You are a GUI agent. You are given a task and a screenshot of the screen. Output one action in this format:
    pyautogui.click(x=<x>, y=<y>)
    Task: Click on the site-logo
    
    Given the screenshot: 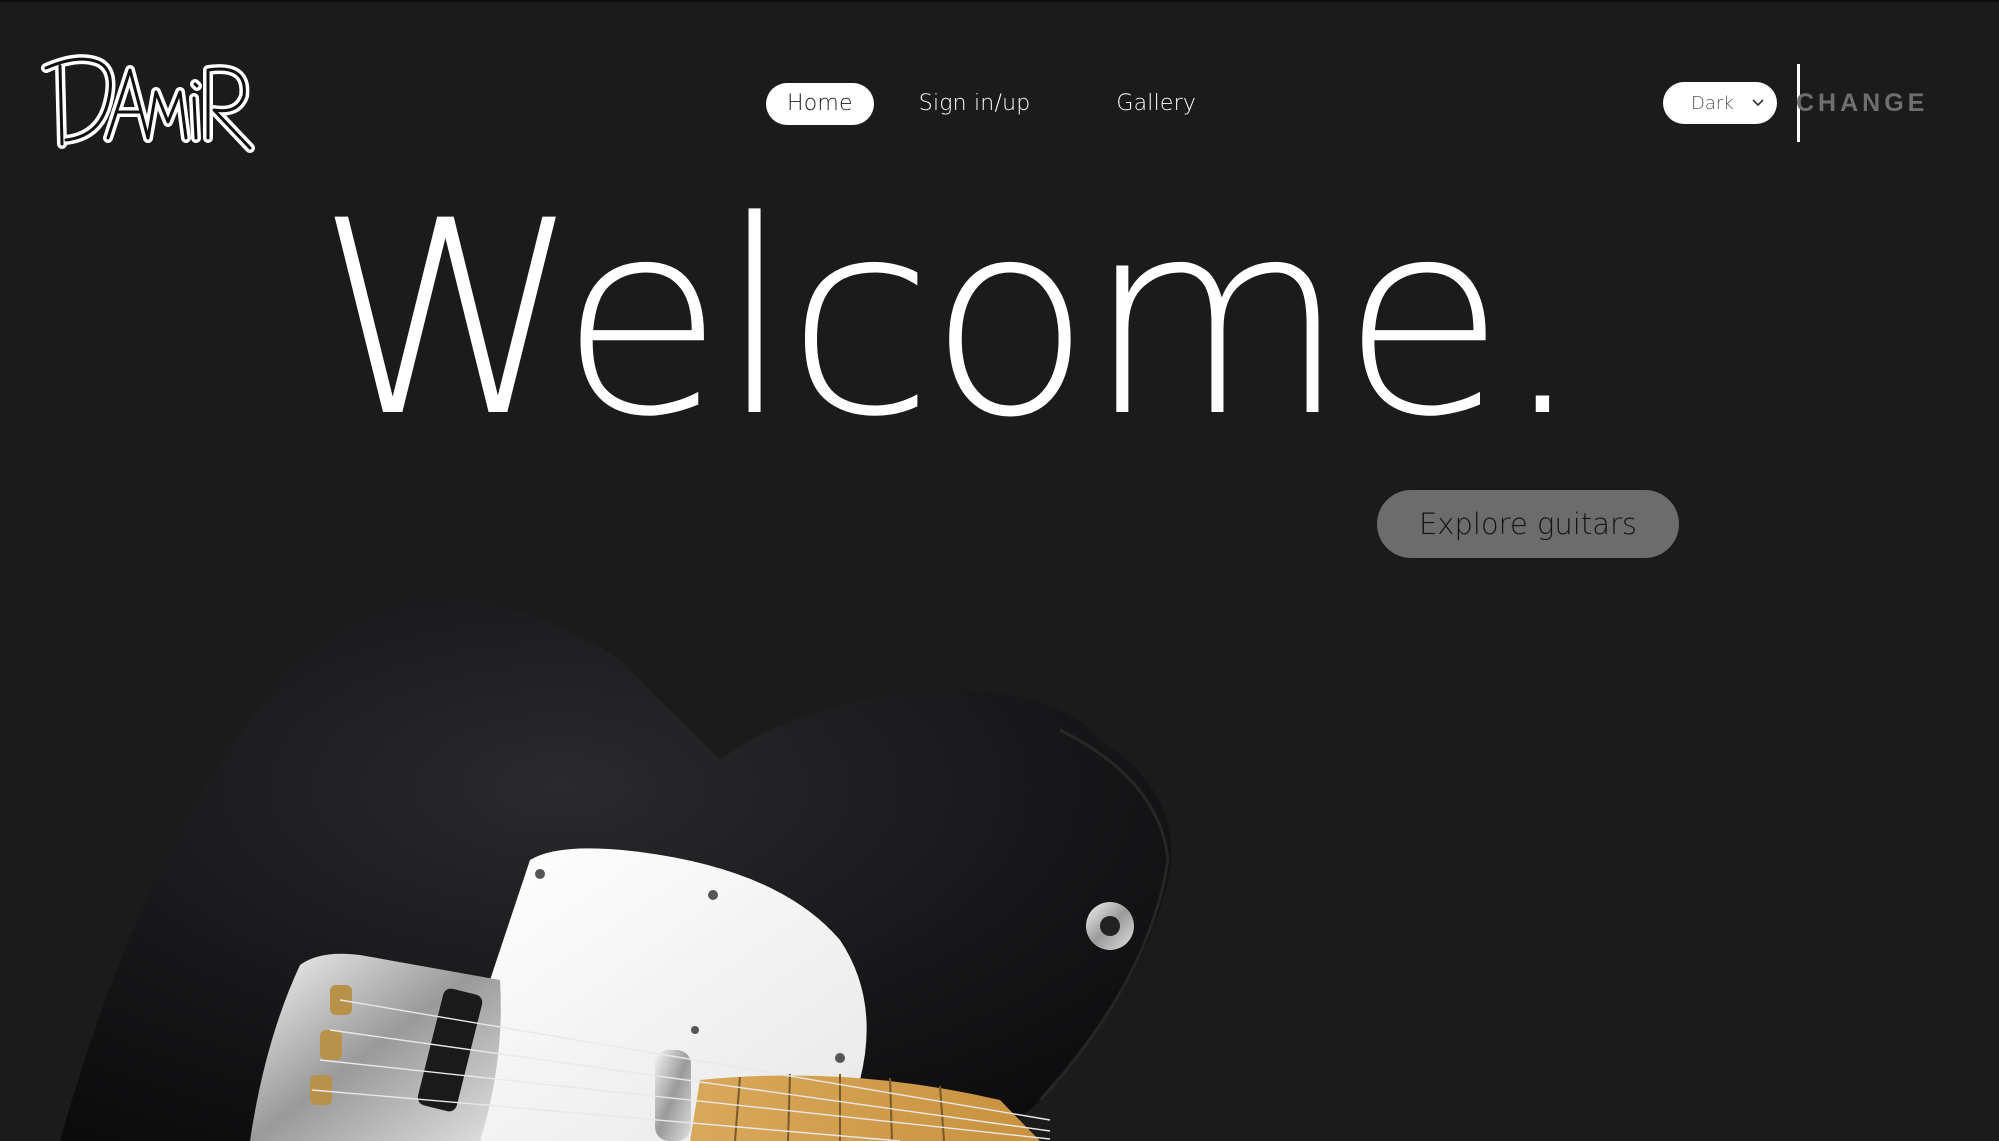 What is the action you would take?
    pyautogui.click(x=151, y=103)
    